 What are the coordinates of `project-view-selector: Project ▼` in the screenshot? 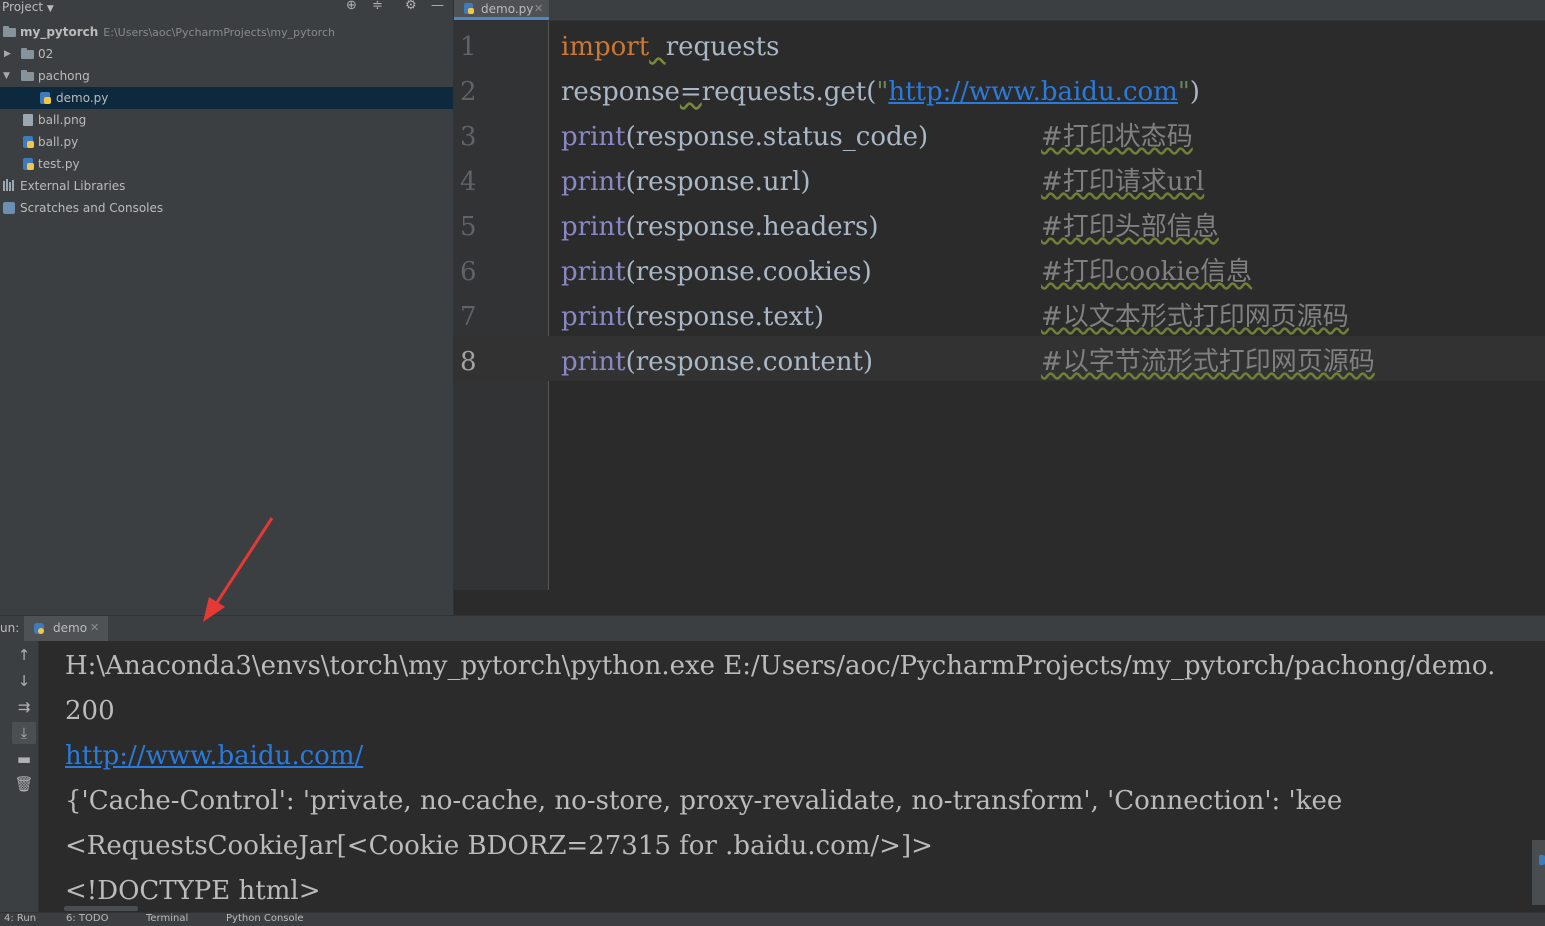 It's located at (28, 8).